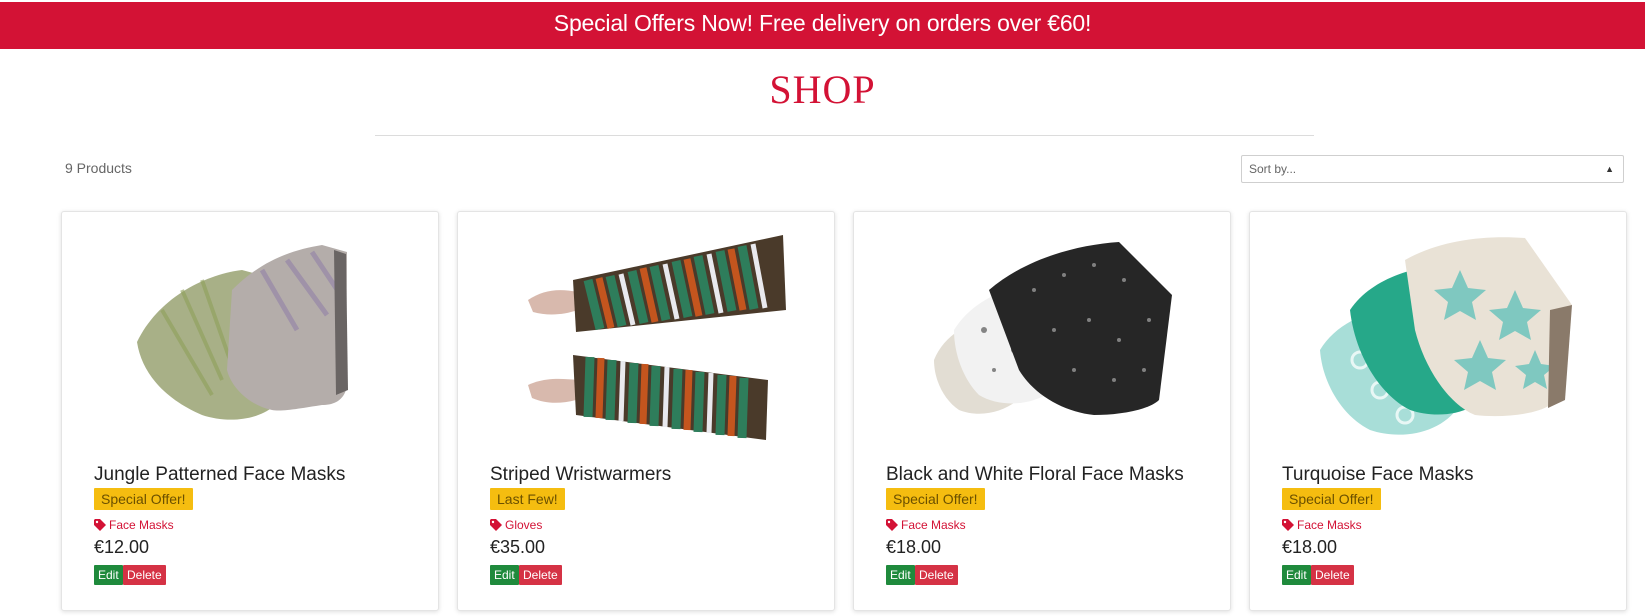 This screenshot has width=1645, height=616. What do you see at coordinates (1432, 169) in the screenshot?
I see `sort-select: Sort by... ▲` at bounding box center [1432, 169].